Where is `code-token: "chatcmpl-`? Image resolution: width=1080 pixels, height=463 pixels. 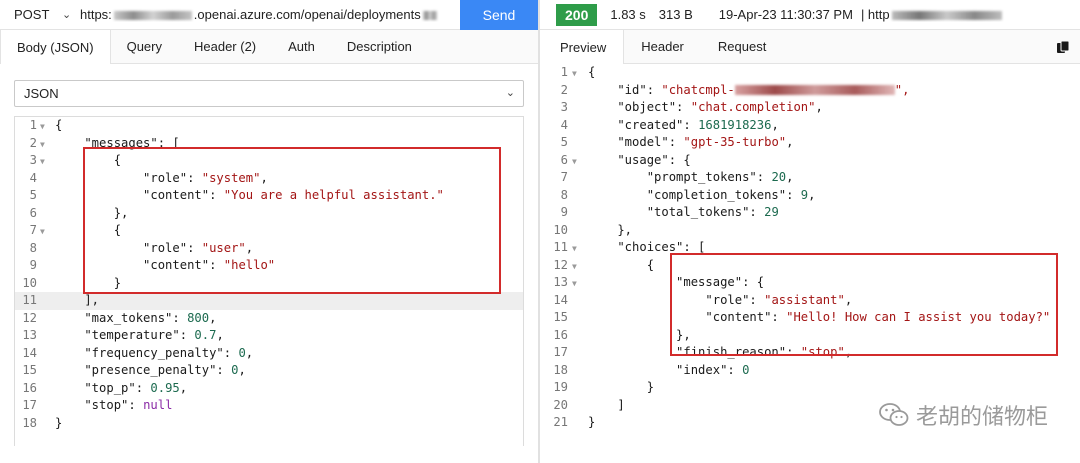 code-token: "chatcmpl- is located at coordinates (698, 89).